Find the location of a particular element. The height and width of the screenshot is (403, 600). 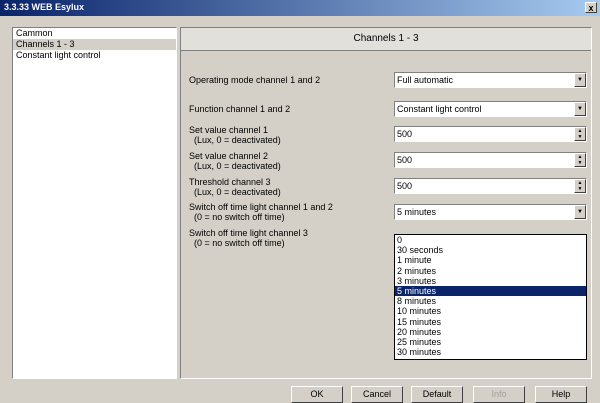

close-icon: x is located at coordinates (591, 7).